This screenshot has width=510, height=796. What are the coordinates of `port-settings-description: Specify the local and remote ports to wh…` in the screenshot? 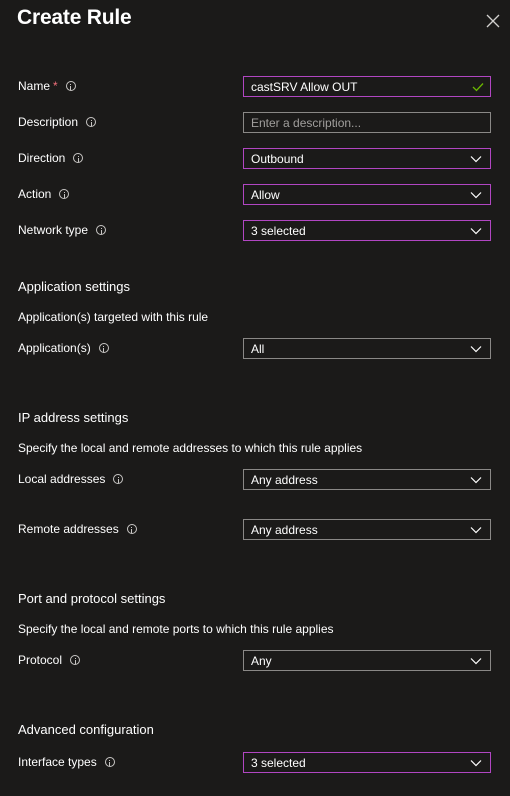 It's located at (176, 629).